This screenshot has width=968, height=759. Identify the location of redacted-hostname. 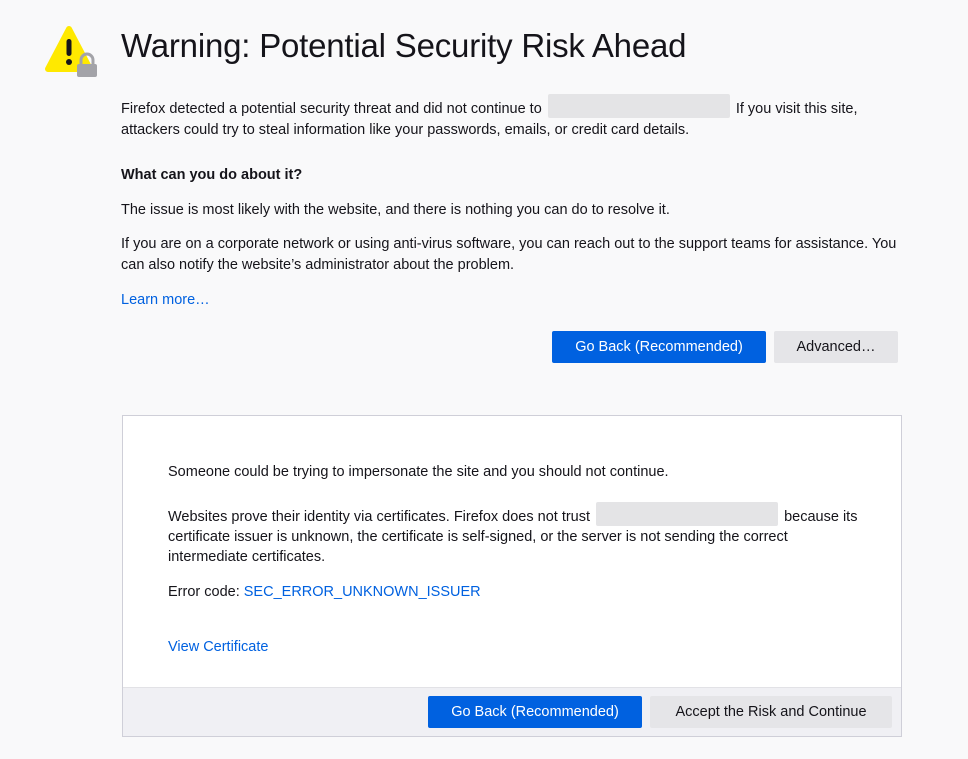
(638, 106).